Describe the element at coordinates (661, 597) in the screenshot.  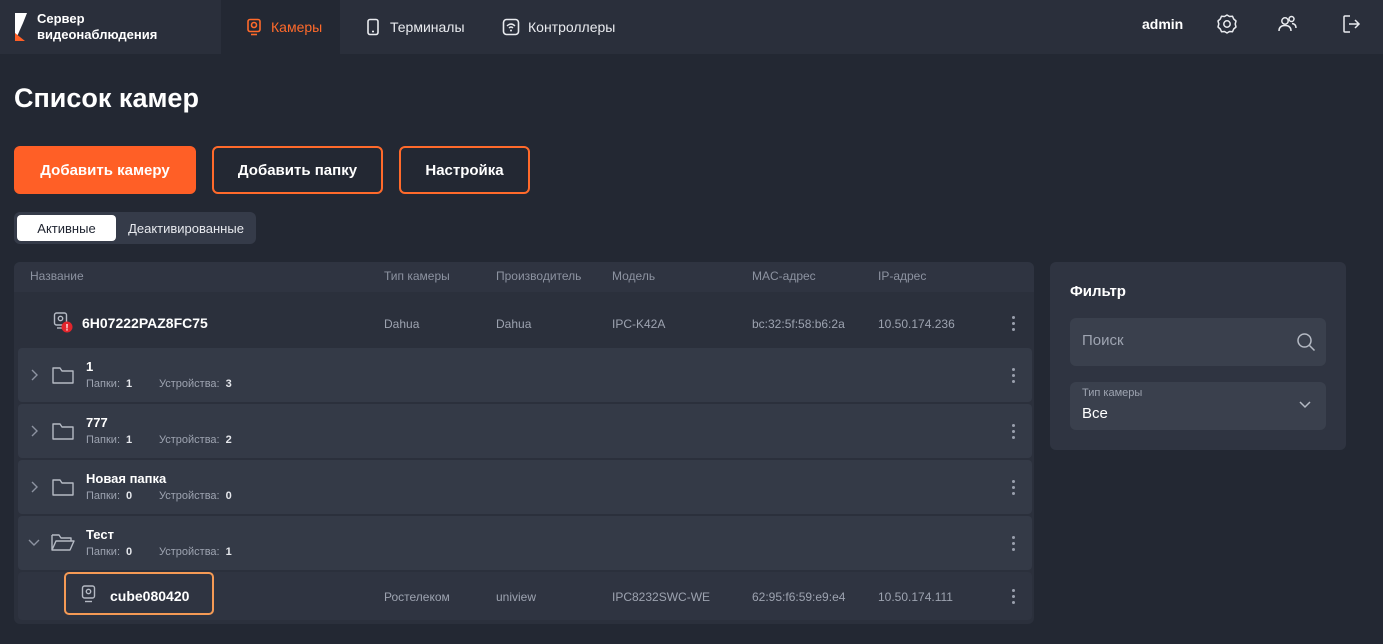
I see `camera-model: IPC8232SWC-WE` at that location.